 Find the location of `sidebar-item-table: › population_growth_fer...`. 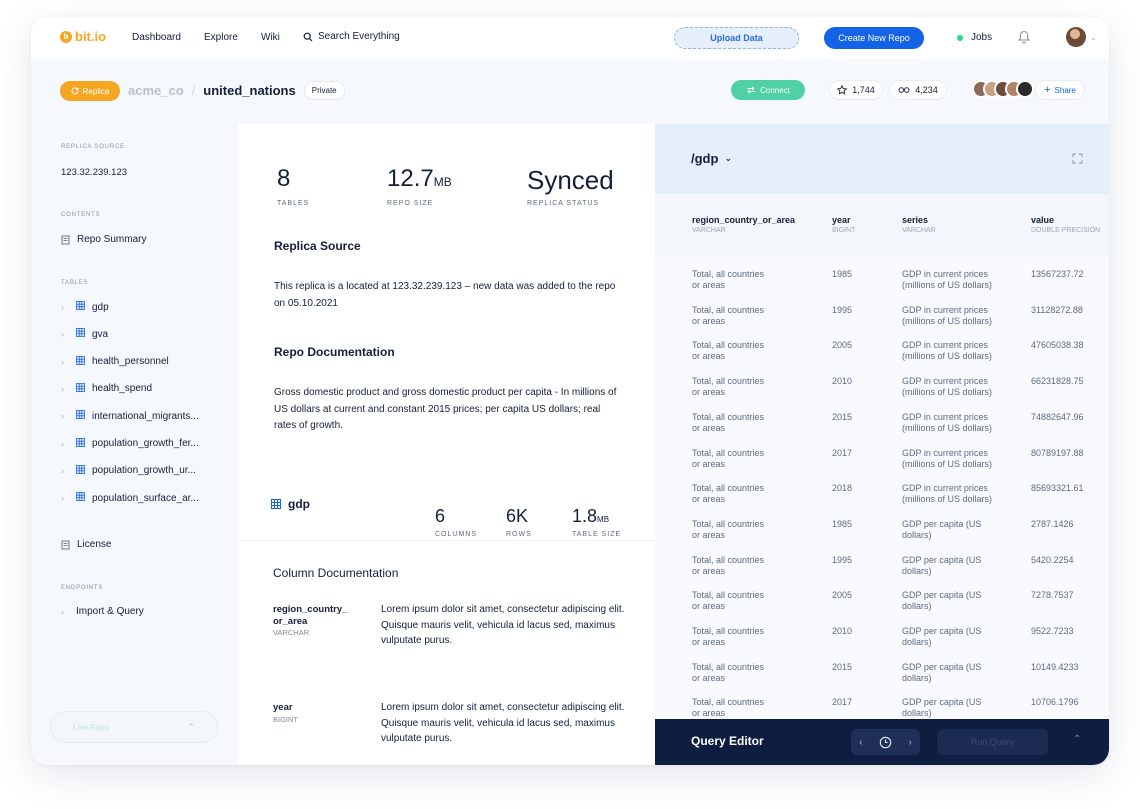

sidebar-item-table: › population_growth_fer... is located at coordinates (130, 443).